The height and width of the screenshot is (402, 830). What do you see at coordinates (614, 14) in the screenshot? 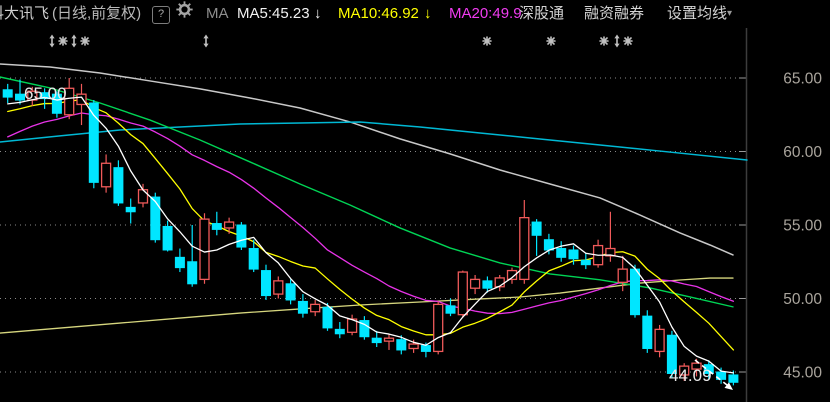
I see `margin-trading-button: 融资融券` at bounding box center [614, 14].